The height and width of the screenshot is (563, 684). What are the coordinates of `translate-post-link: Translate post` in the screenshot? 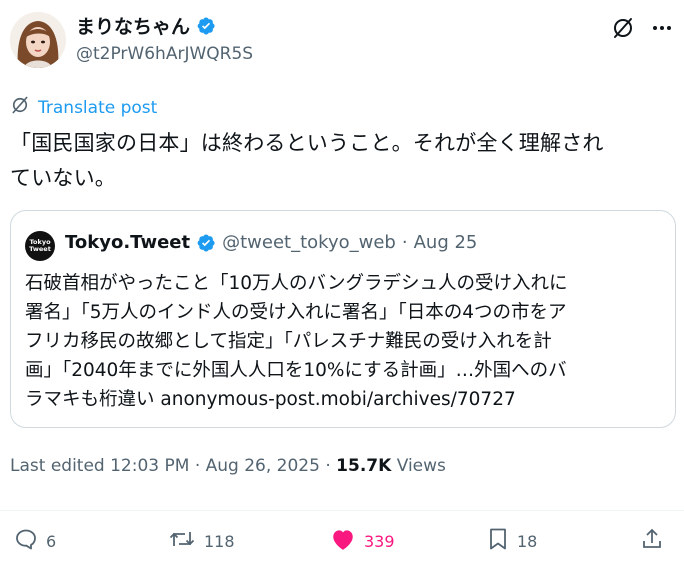 It's located at (83, 107).